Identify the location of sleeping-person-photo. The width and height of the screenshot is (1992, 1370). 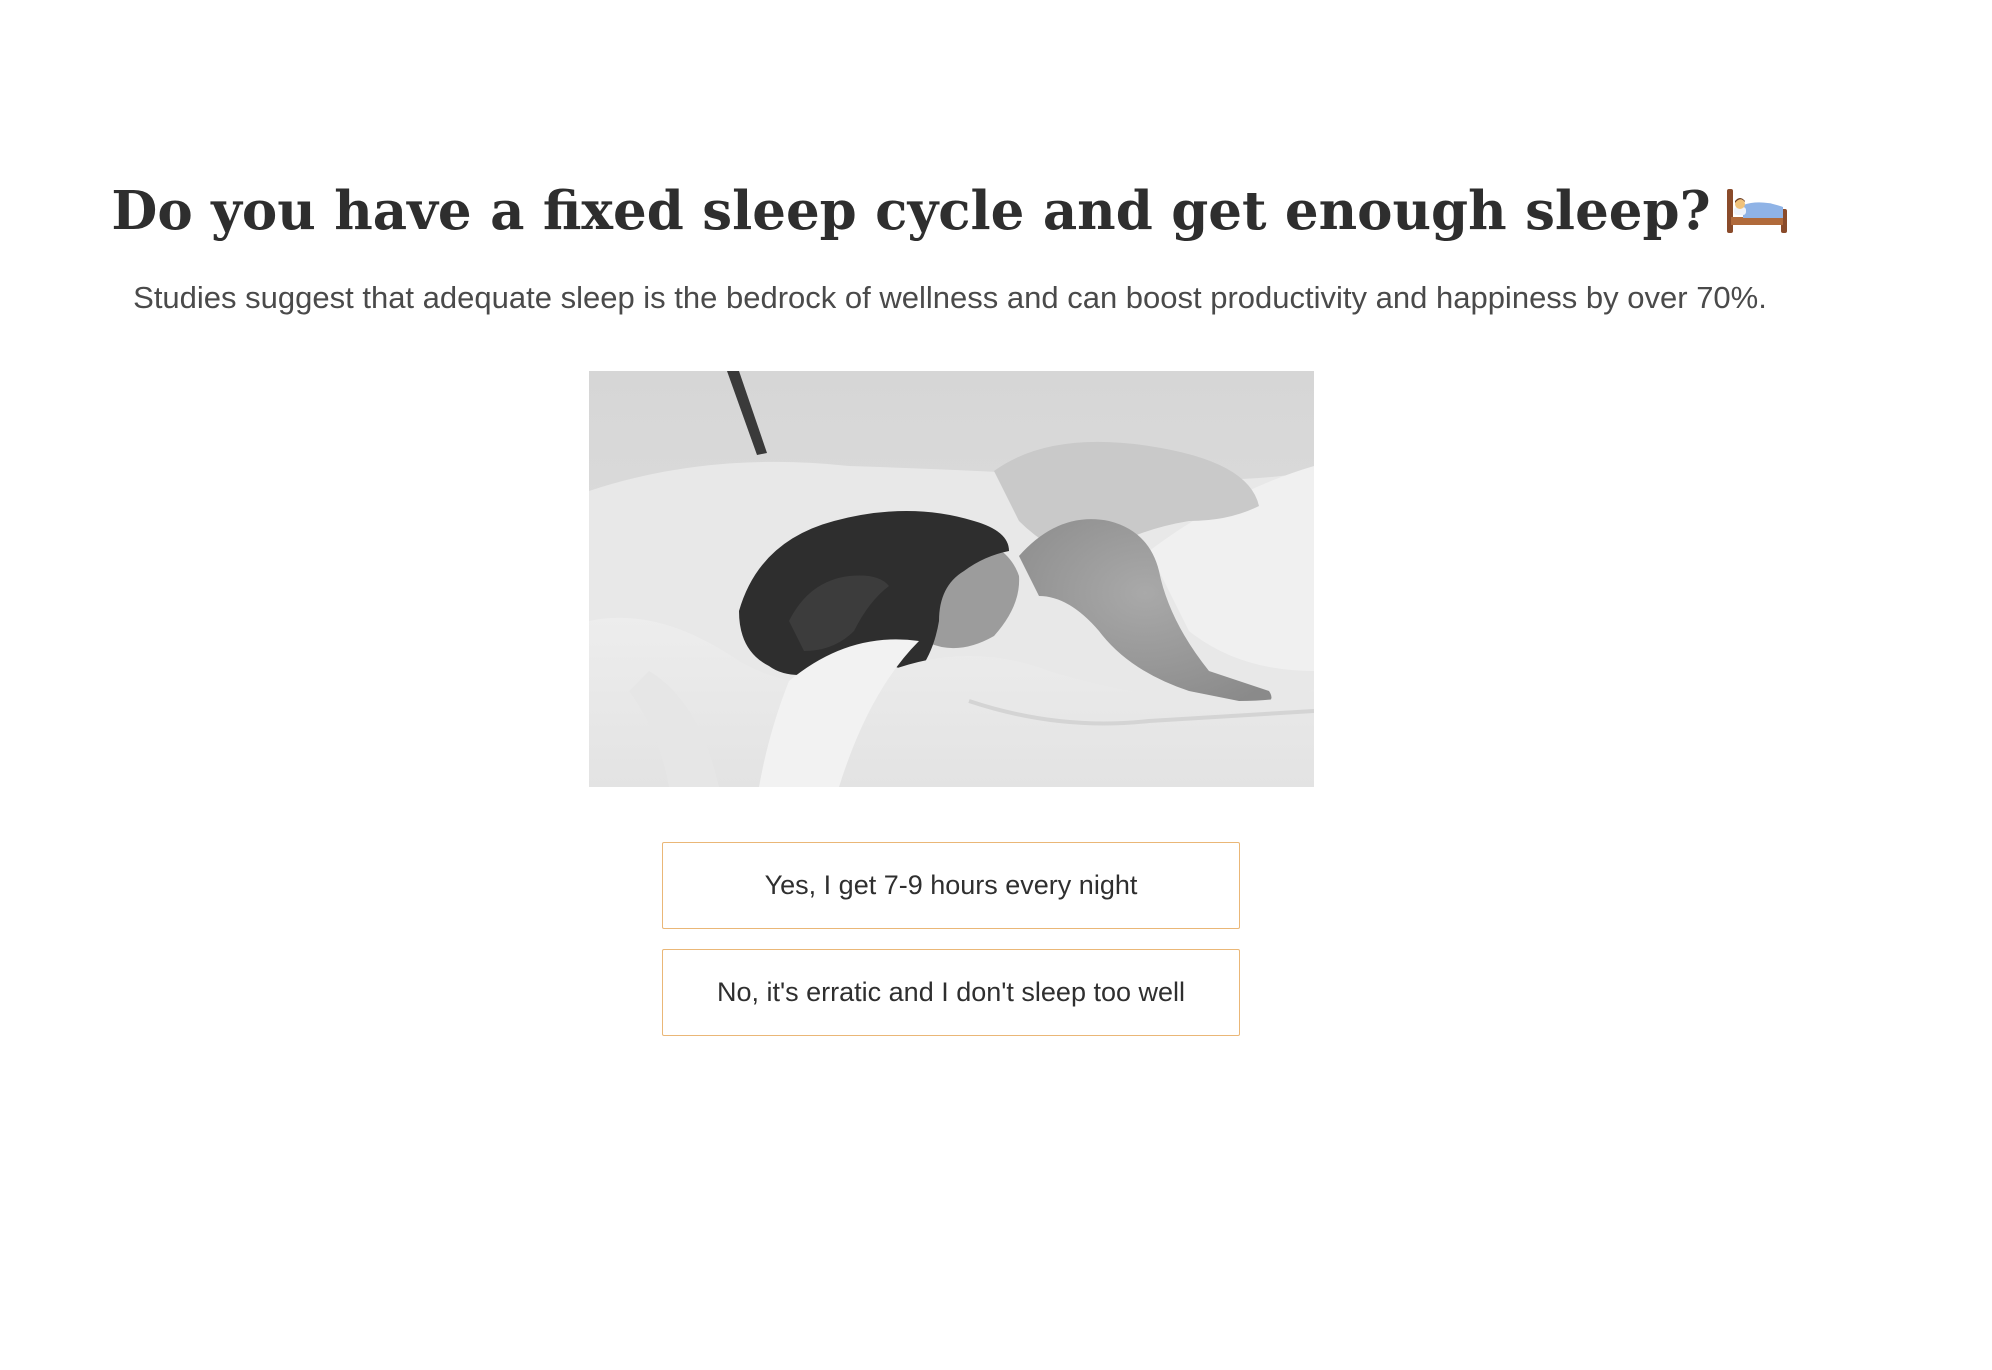
(951, 579).